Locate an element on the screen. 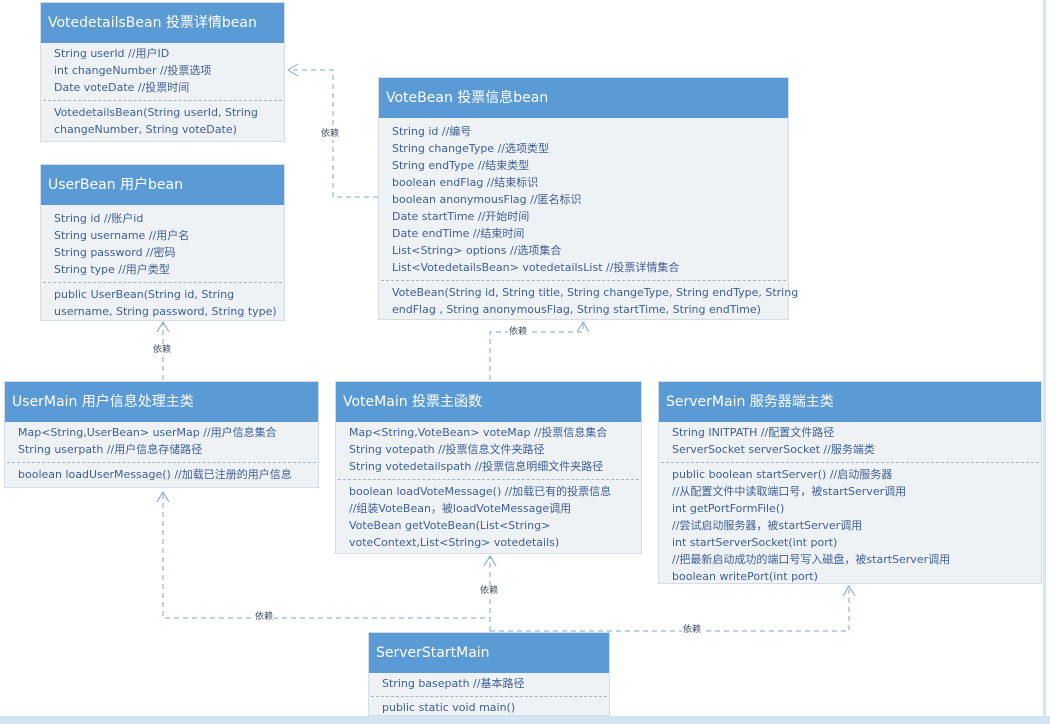  field-line: boolean anonymousFlag //匿名标识 is located at coordinates (487, 199).